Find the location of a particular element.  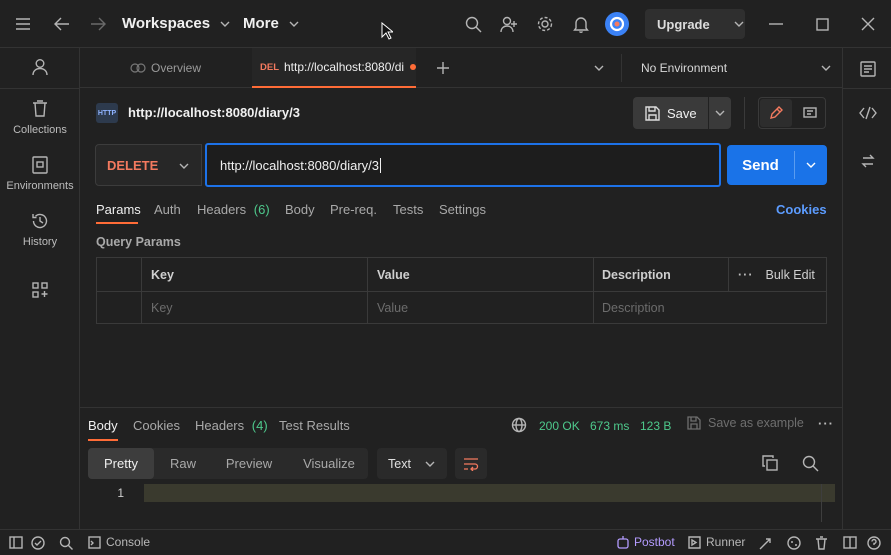

tab-body: Body is located at coordinates (300, 209).